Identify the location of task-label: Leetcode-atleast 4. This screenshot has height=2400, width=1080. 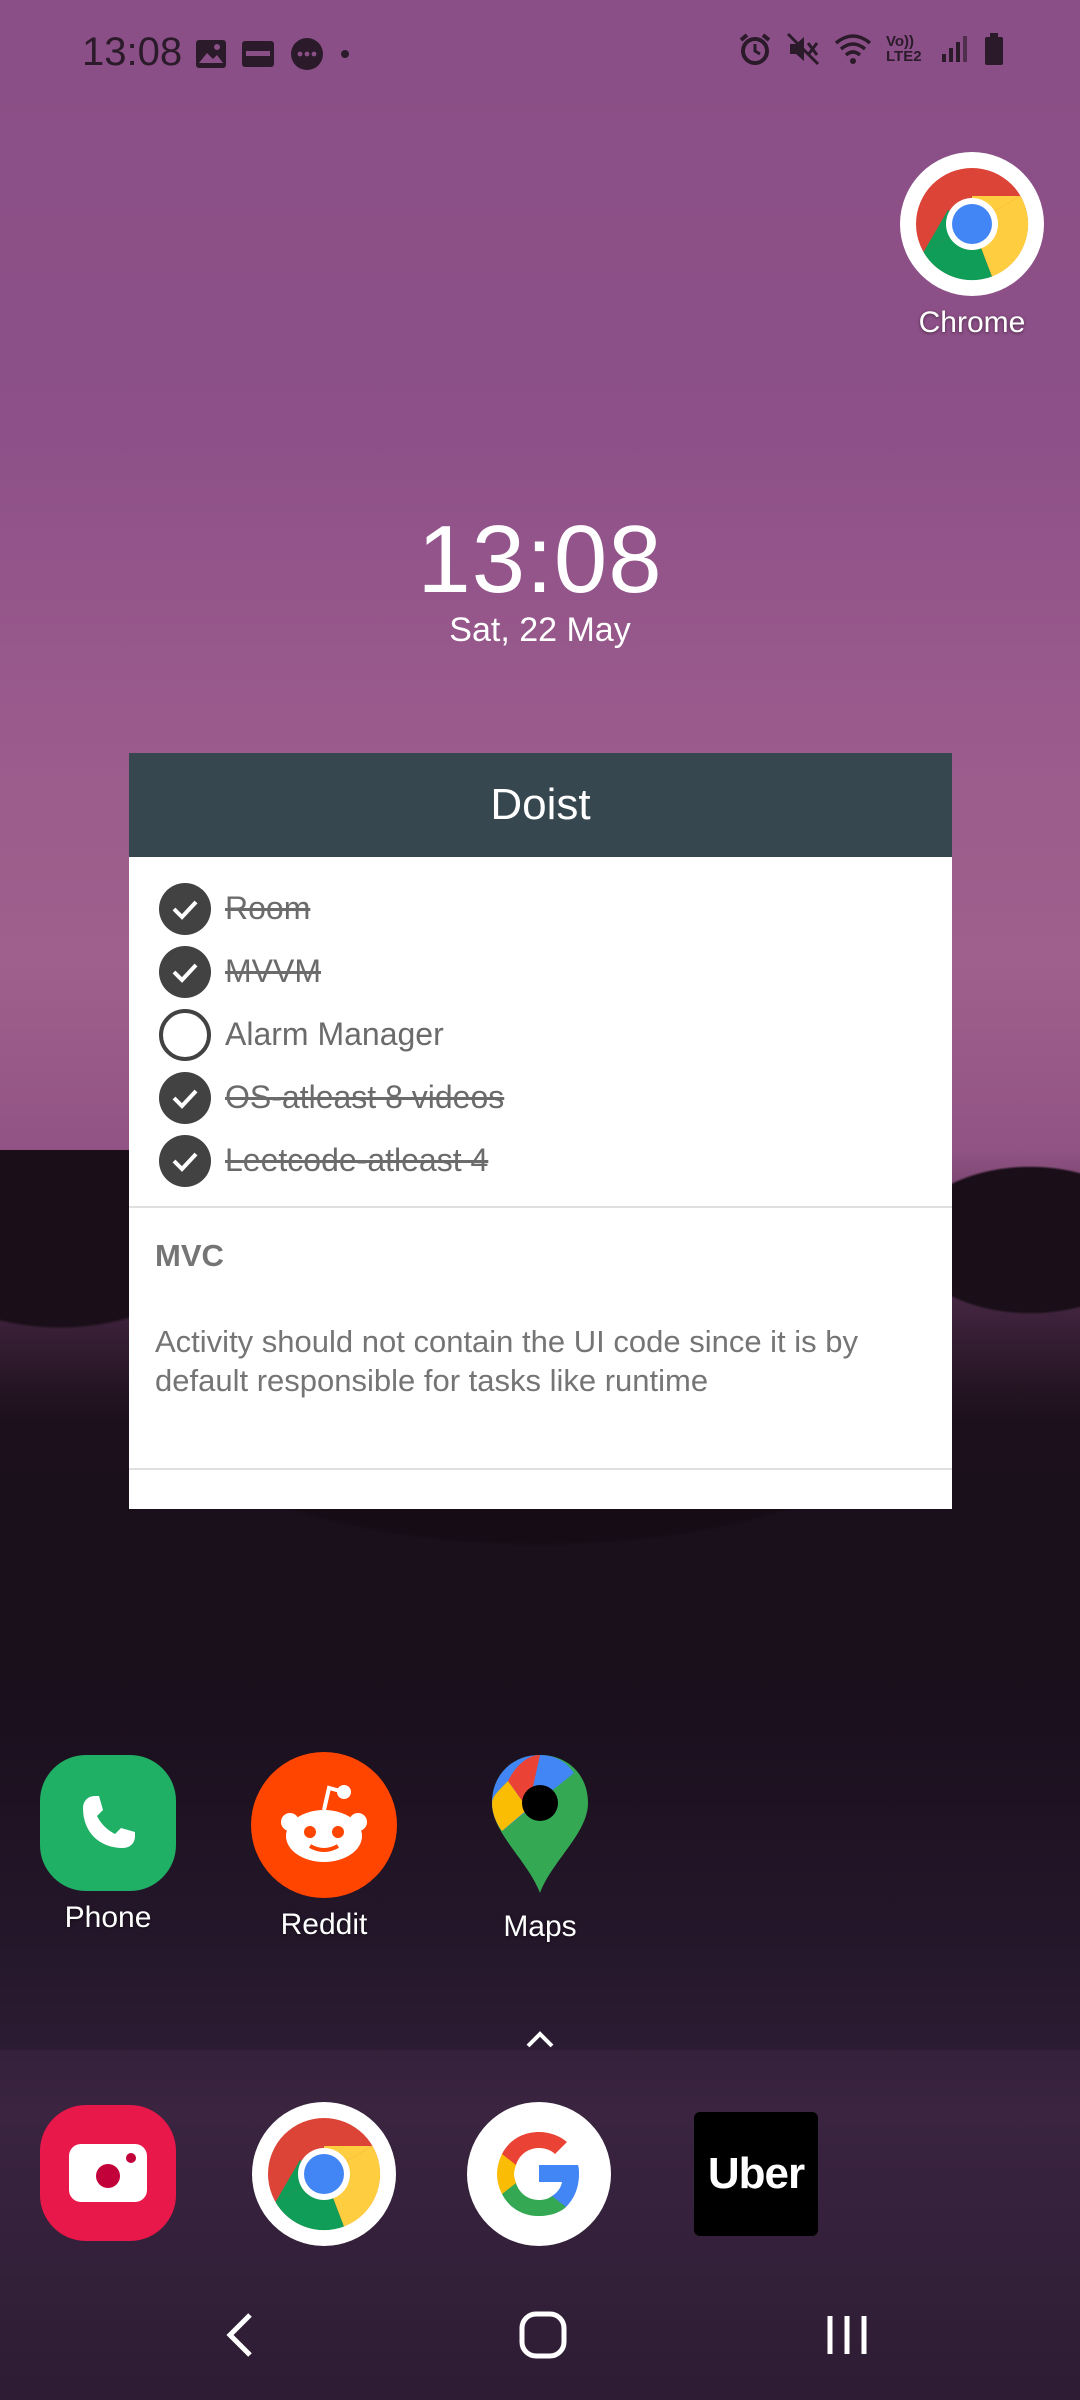
(357, 1160).